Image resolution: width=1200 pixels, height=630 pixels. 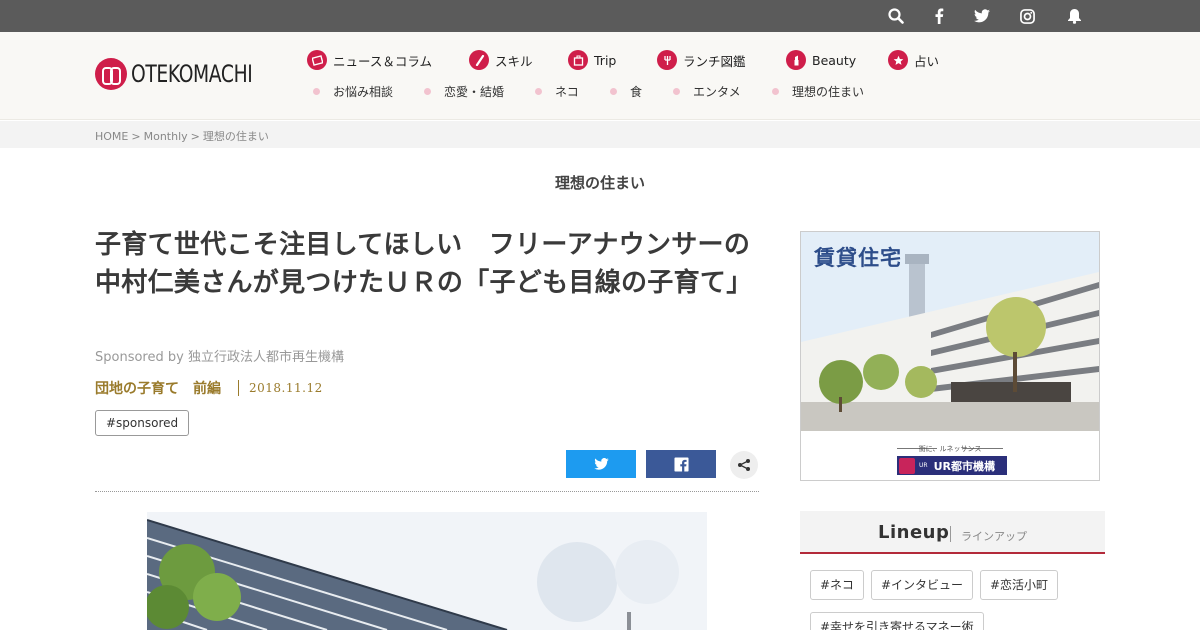 I want to click on ad-logo-small: UR, so click(x=923, y=465).